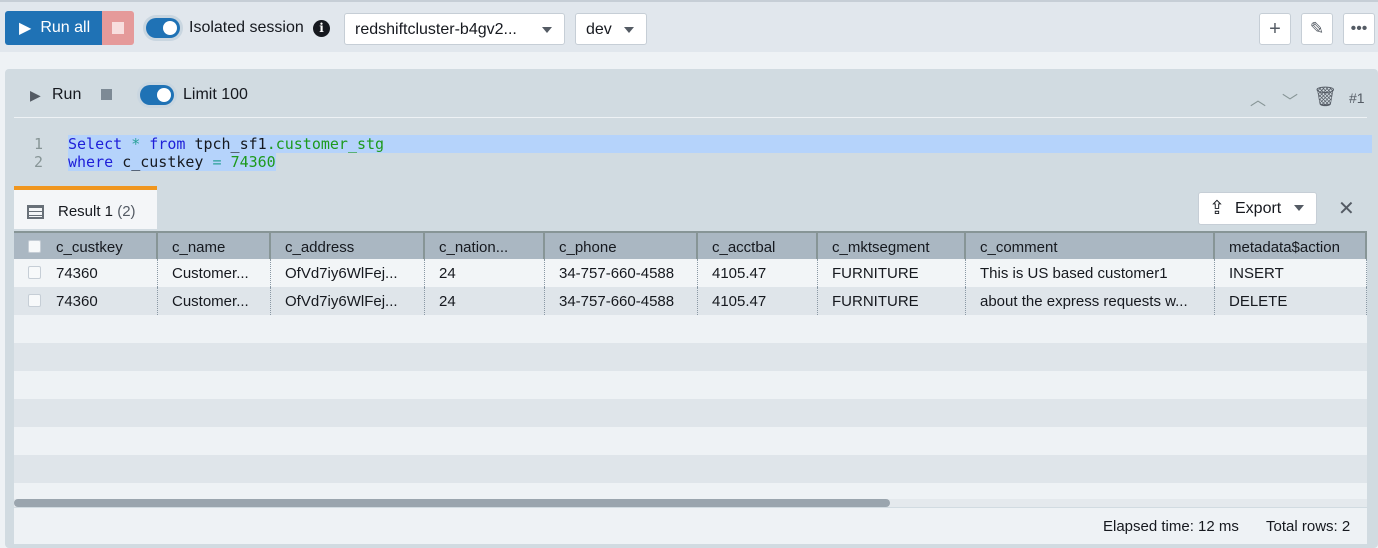 Image resolution: width=1378 pixels, height=548 pixels. Describe the element at coordinates (39, 162) in the screenshot. I see `line-number: 2` at that location.